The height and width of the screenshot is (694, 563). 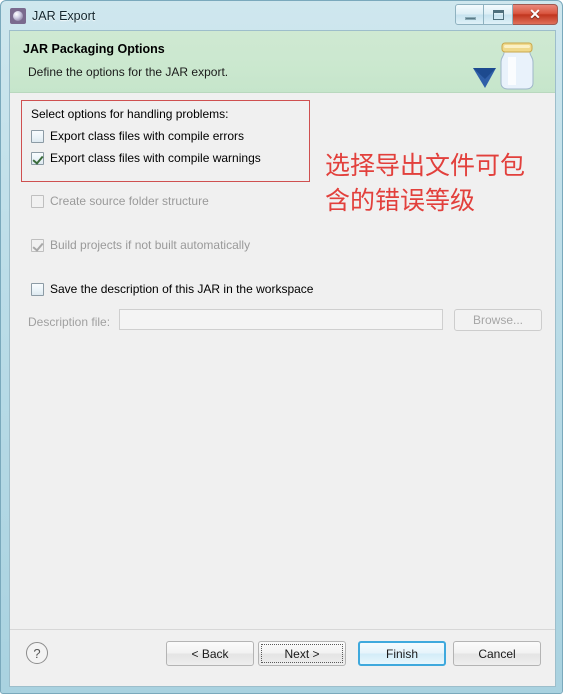 I want to click on description-file-label: Description file:, so click(x=69, y=322).